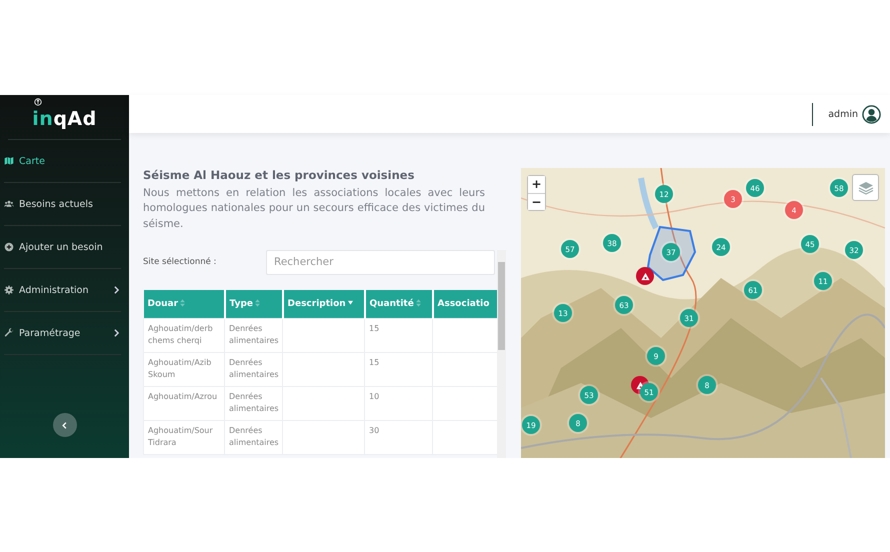  What do you see at coordinates (843, 114) in the screenshot?
I see `user-name: admin` at bounding box center [843, 114].